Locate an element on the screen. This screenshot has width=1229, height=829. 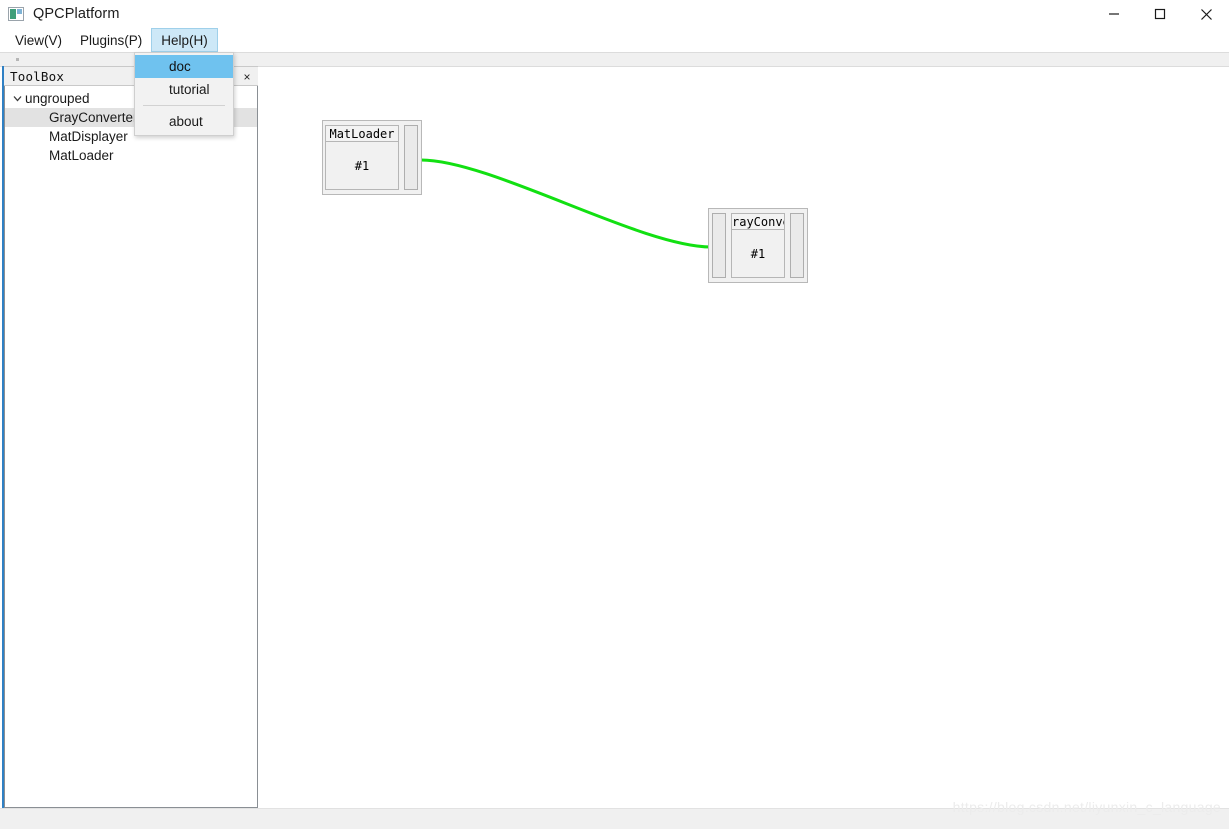
menu-option-tutorial: tutorial is located at coordinates (184, 89).